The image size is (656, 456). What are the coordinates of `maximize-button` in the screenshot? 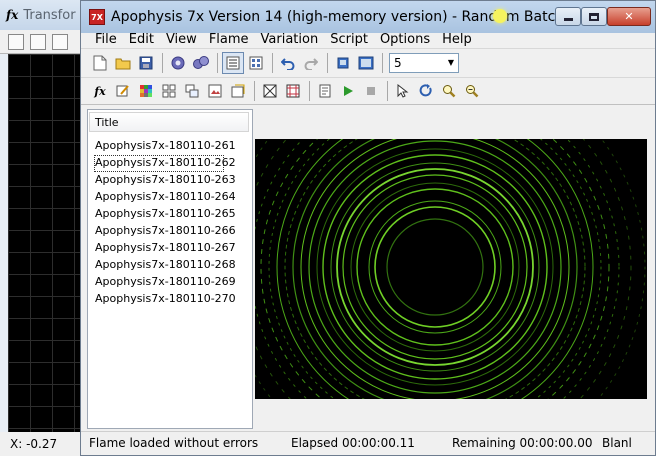 It's located at (594, 16).